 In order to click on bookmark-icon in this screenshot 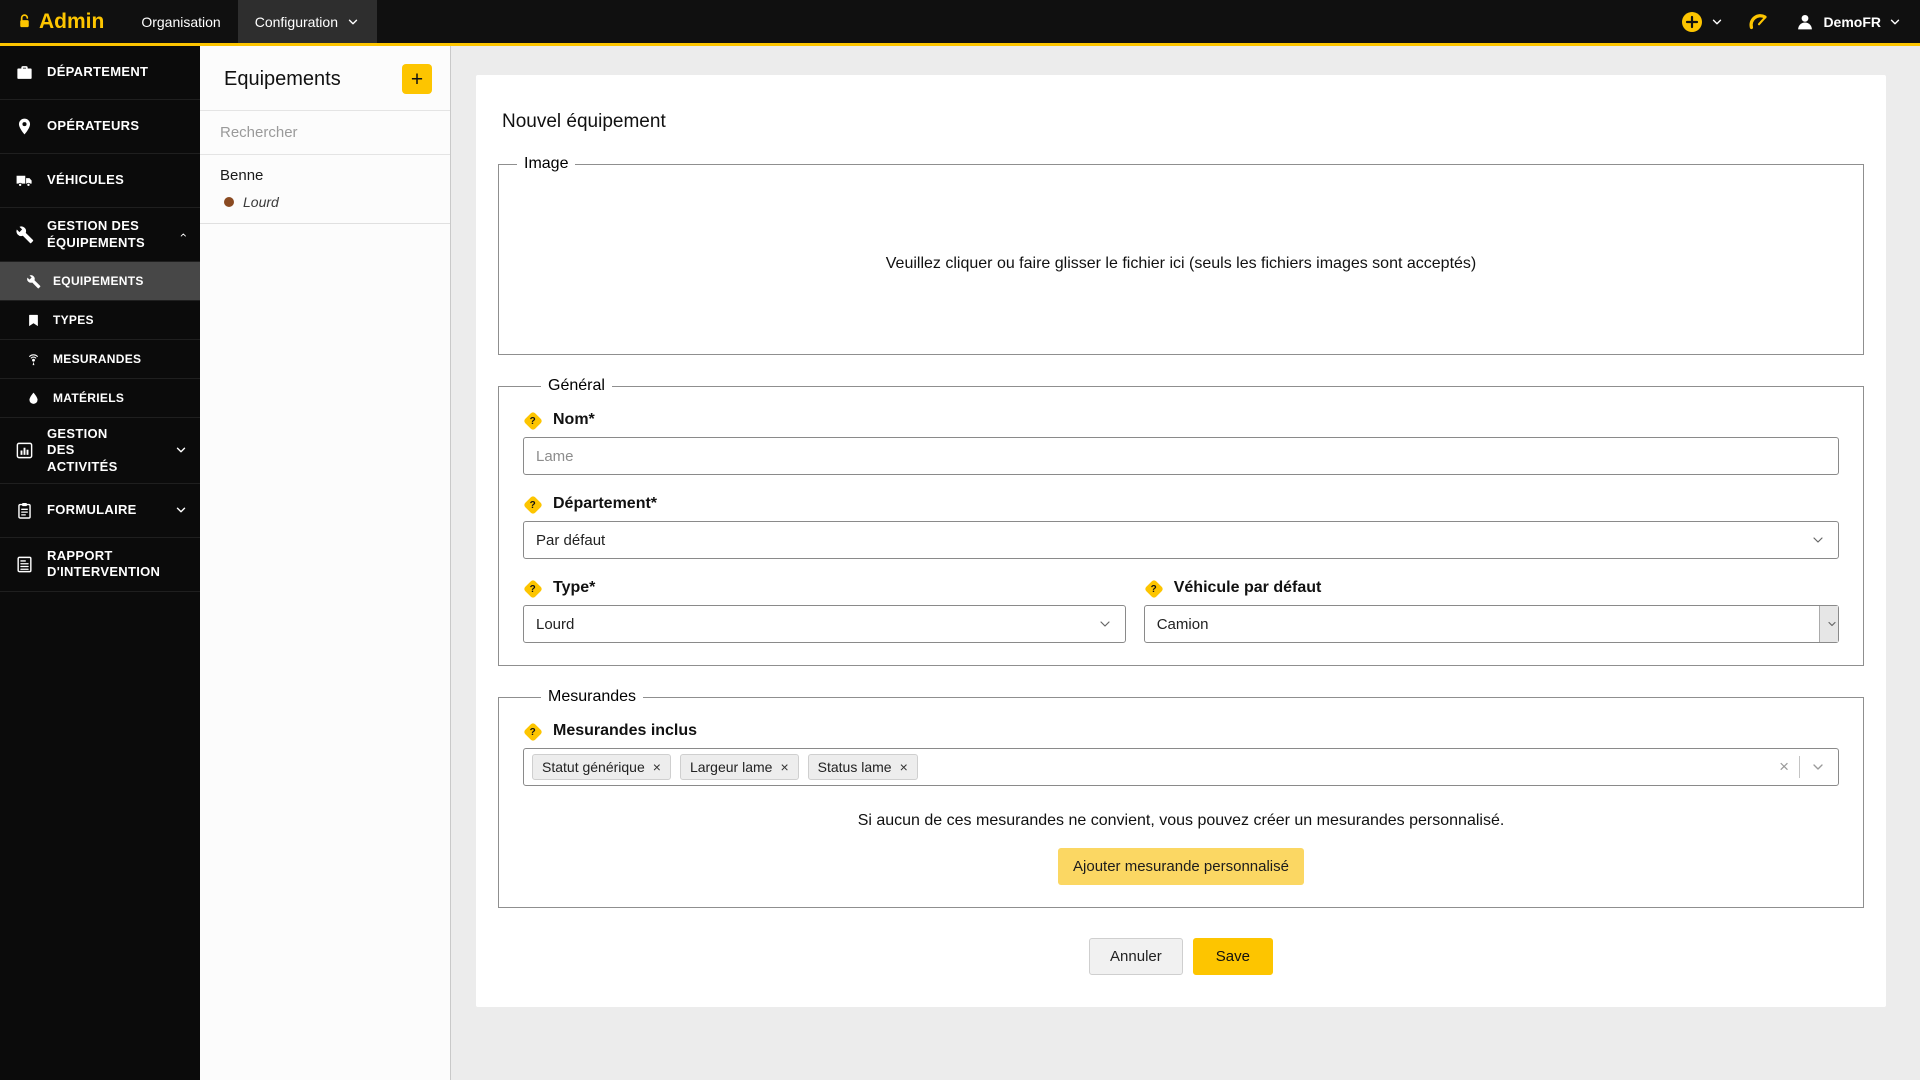, I will do `click(33, 320)`.